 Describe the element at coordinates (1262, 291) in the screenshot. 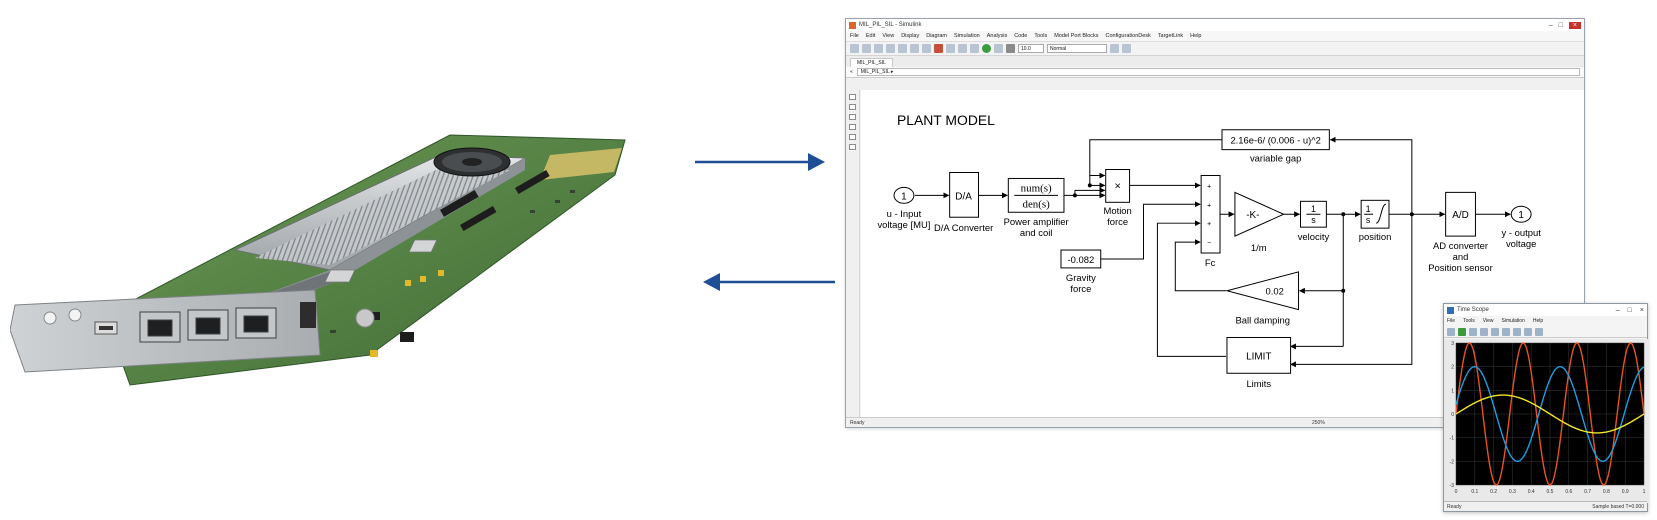

I see `ball-damping-block` at that location.